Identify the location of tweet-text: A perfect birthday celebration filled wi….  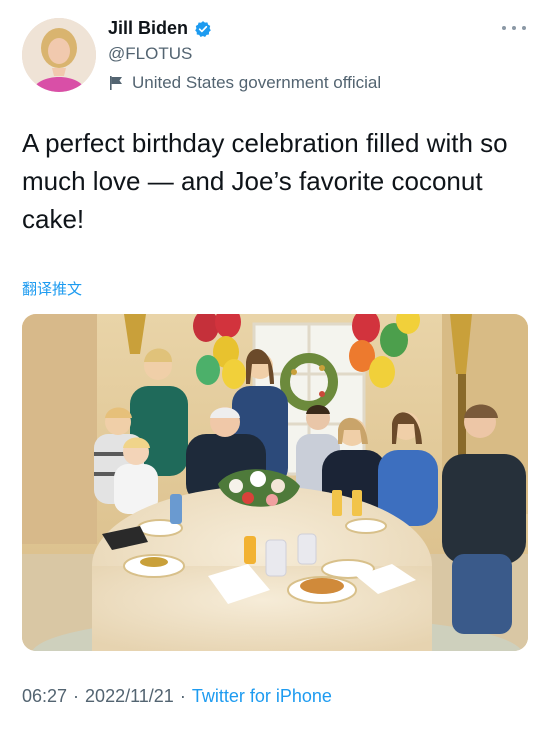
(265, 181).